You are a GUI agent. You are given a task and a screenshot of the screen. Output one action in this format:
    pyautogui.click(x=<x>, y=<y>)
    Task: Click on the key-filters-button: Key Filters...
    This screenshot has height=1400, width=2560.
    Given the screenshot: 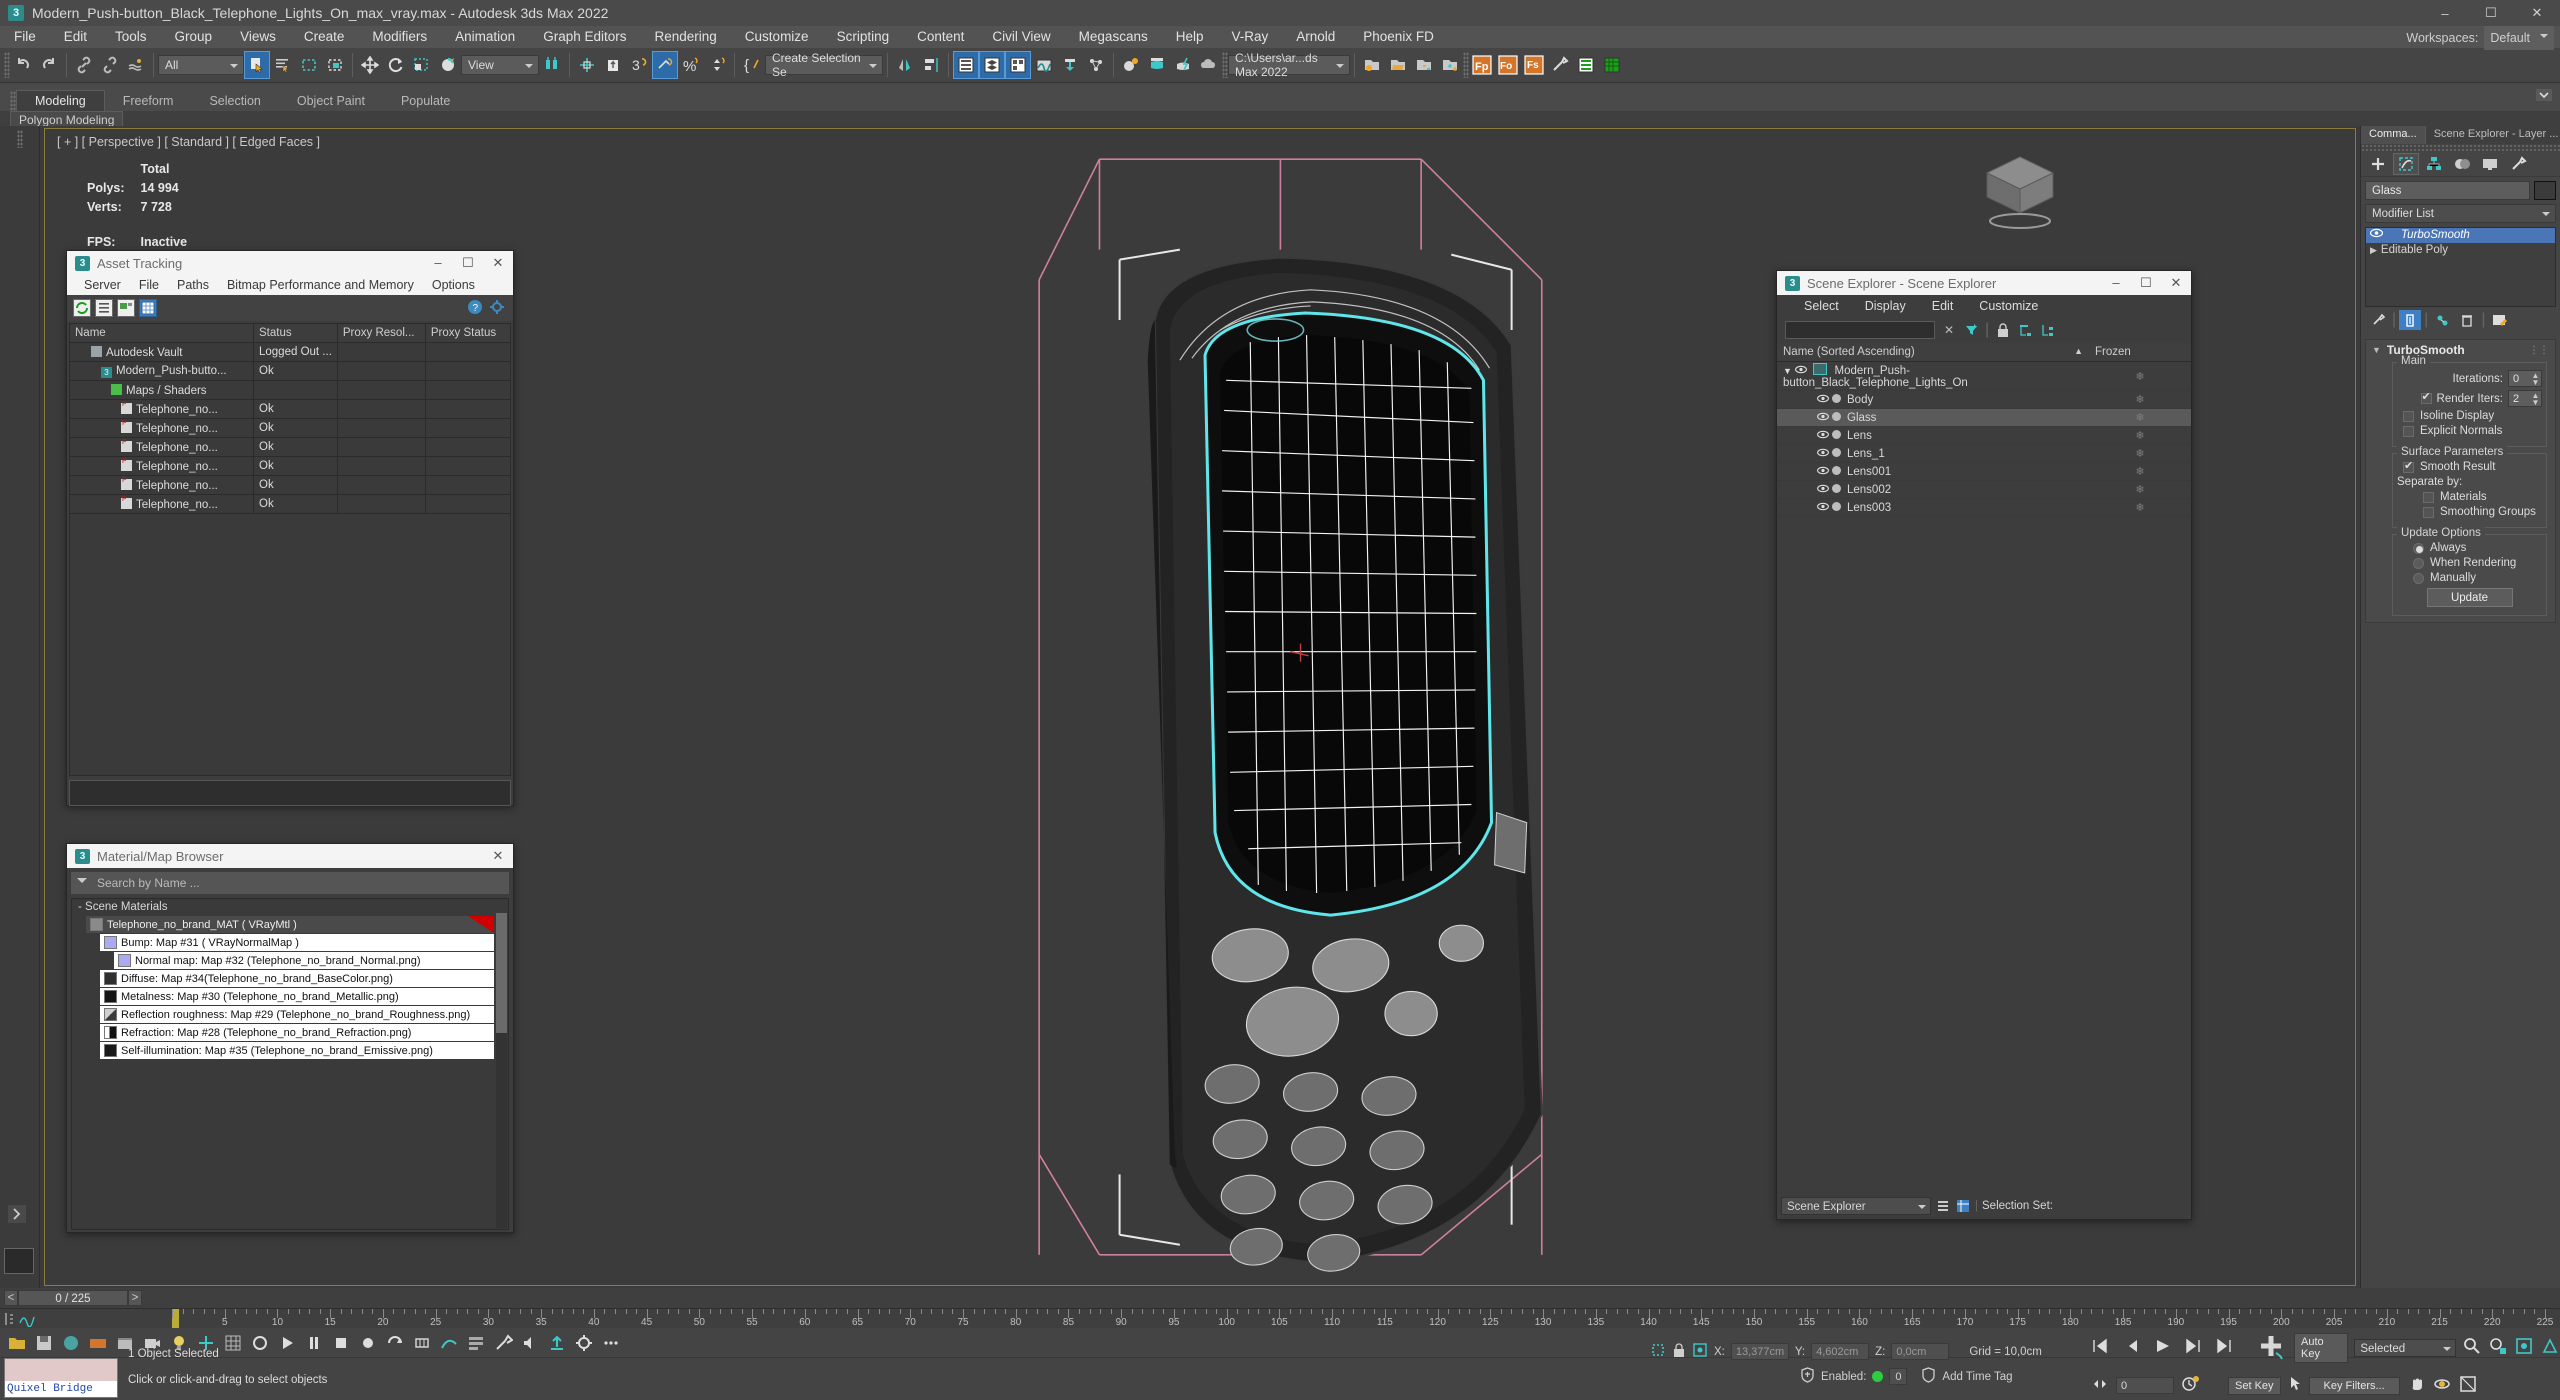 What is the action you would take?
    pyautogui.click(x=2354, y=1385)
    